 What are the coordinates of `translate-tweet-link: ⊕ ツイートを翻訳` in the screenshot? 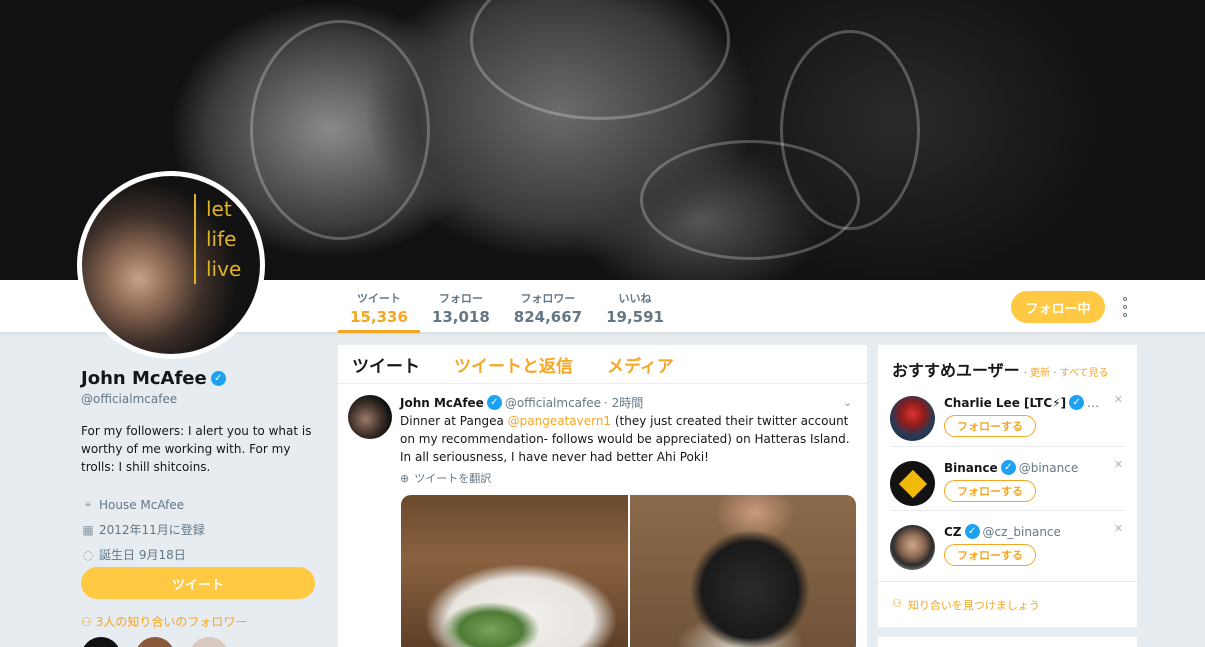 It's located at (628, 478).